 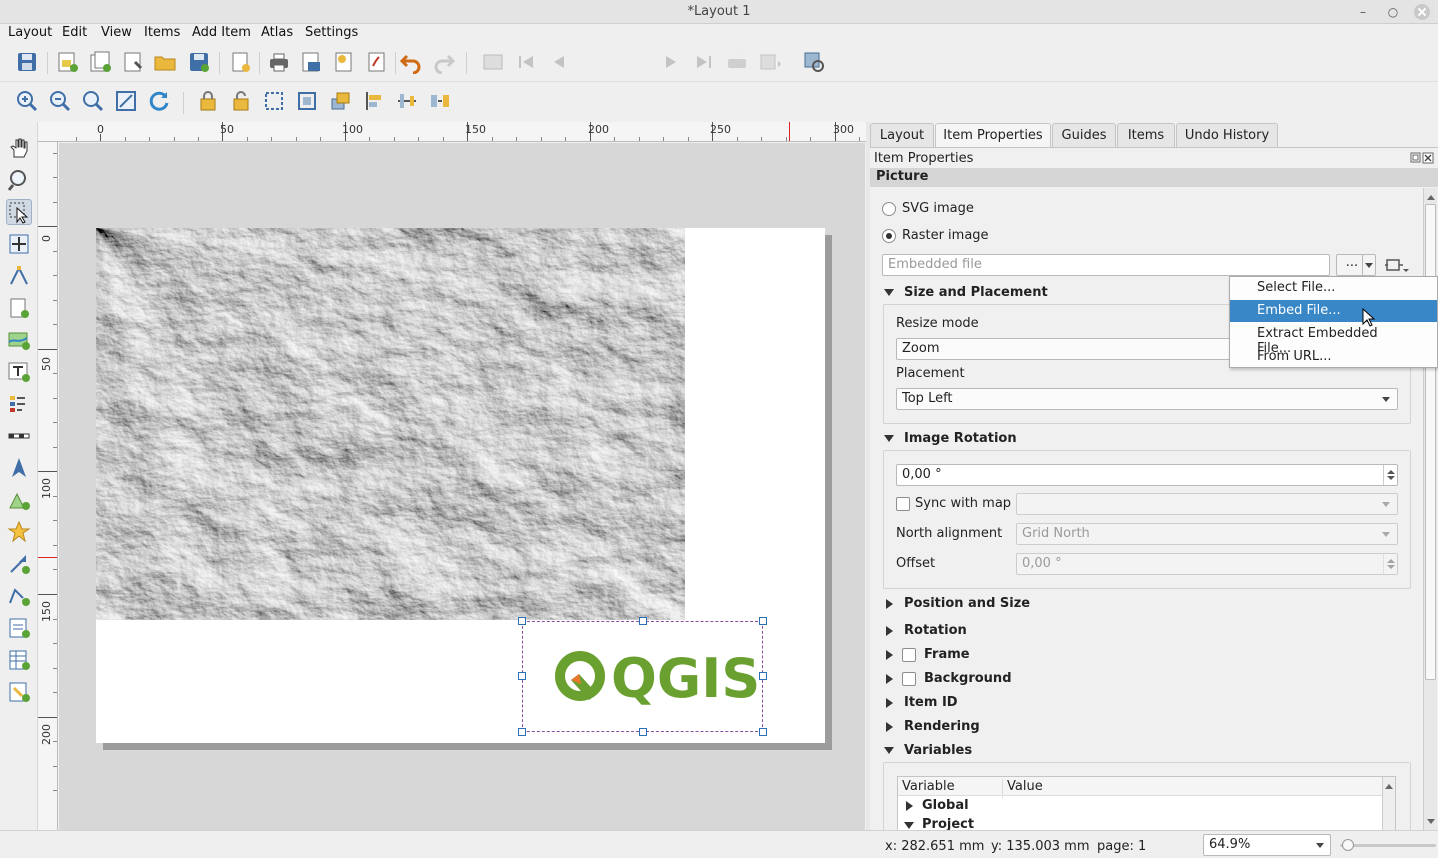 What do you see at coordinates (889, 604) in the screenshot?
I see `expand-position-size-icon` at bounding box center [889, 604].